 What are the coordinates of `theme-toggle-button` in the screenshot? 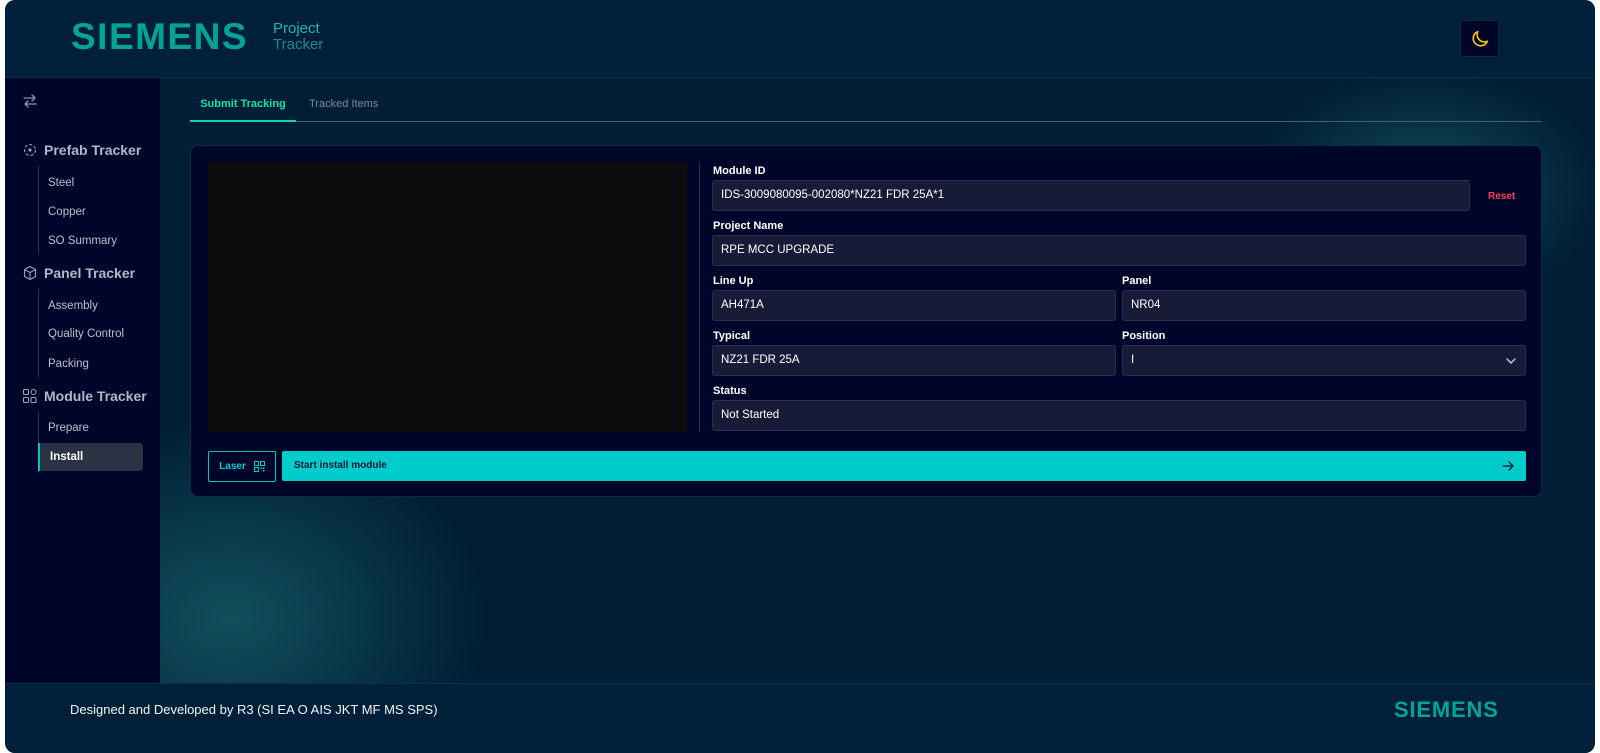 It's located at (1479, 38).